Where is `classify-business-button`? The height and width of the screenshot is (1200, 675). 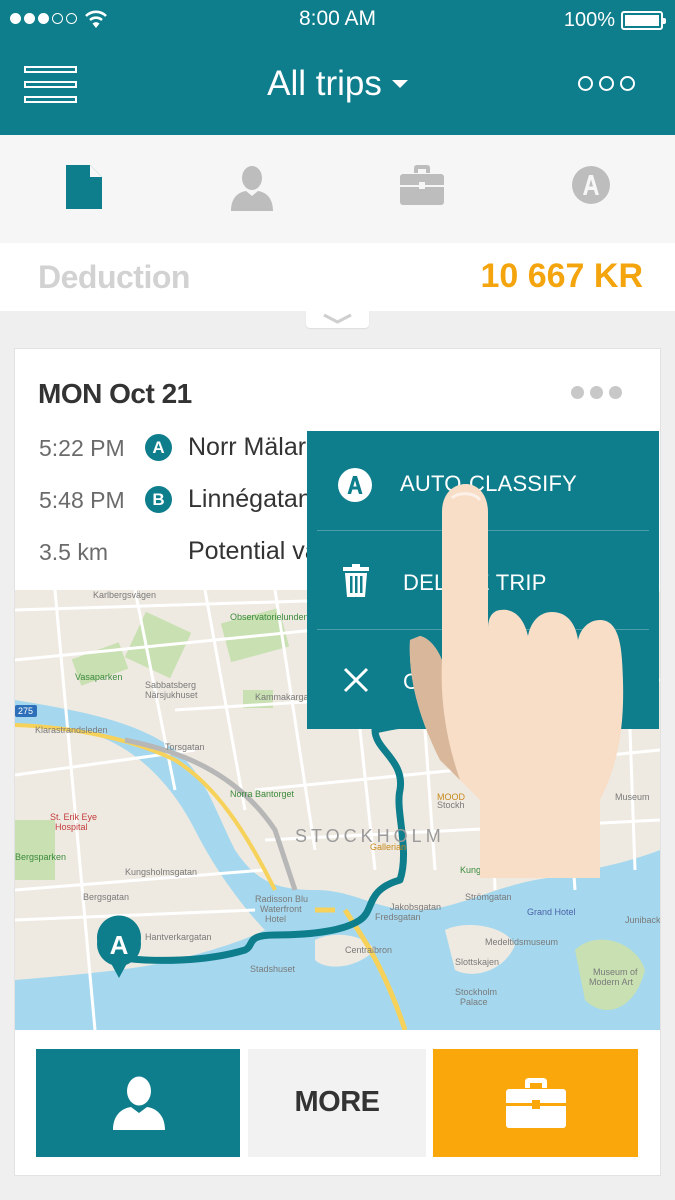 classify-business-button is located at coordinates (535, 1103).